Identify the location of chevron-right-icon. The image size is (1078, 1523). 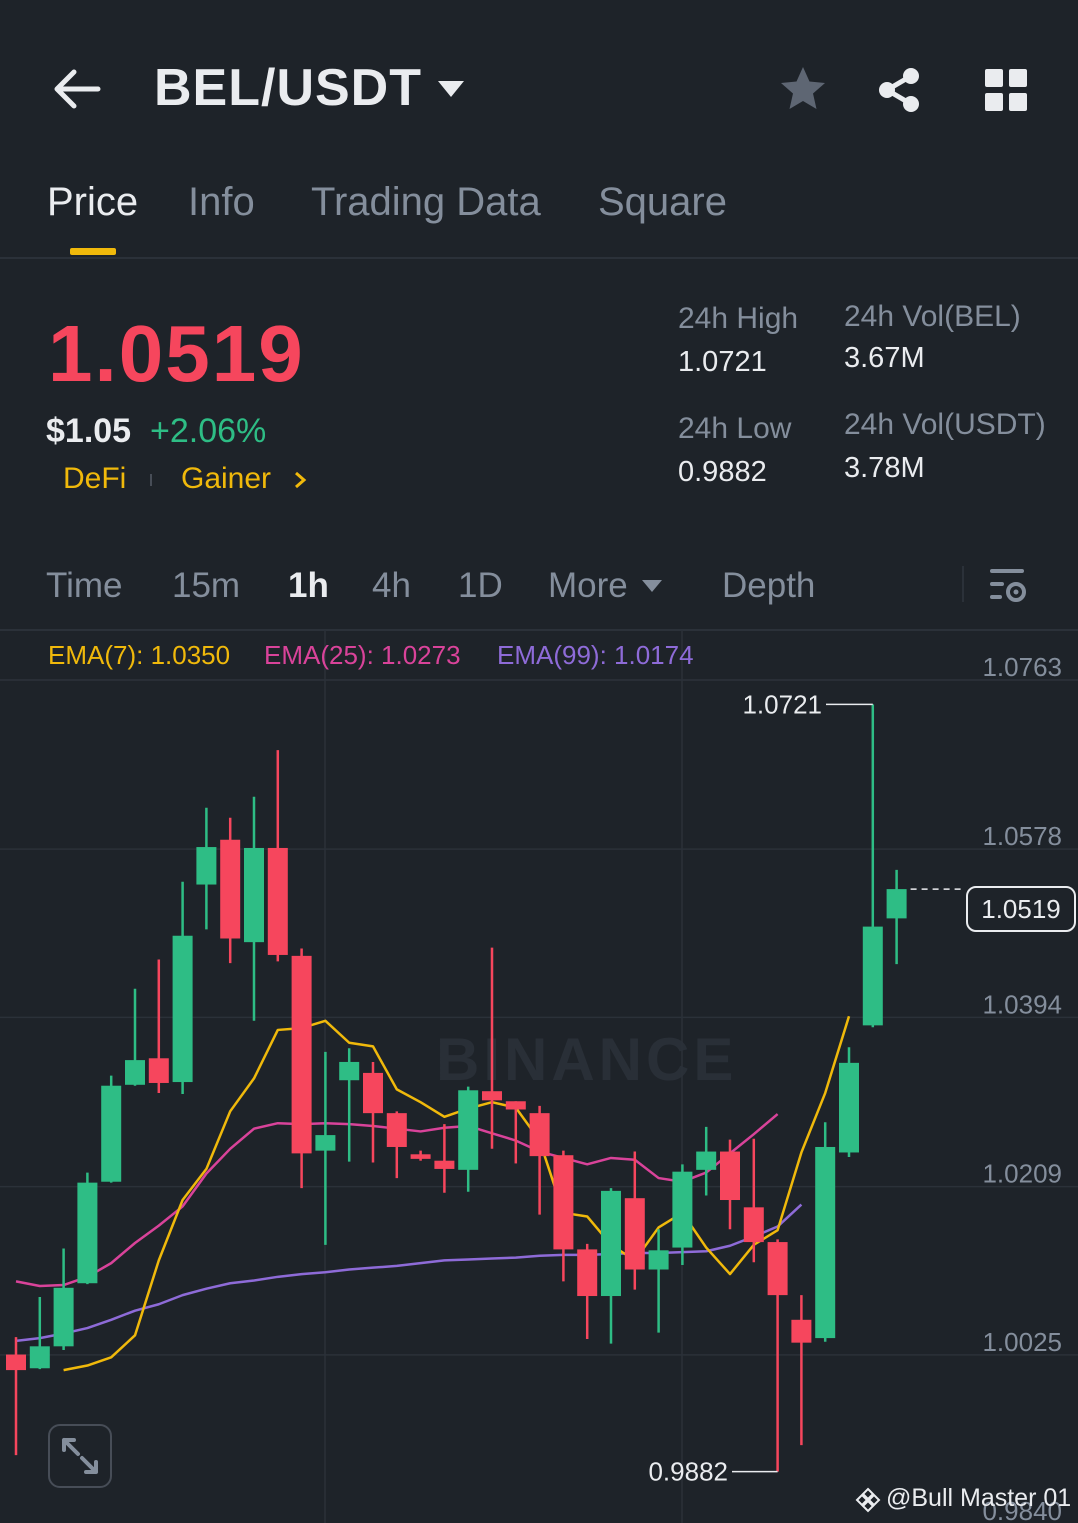
(300, 480).